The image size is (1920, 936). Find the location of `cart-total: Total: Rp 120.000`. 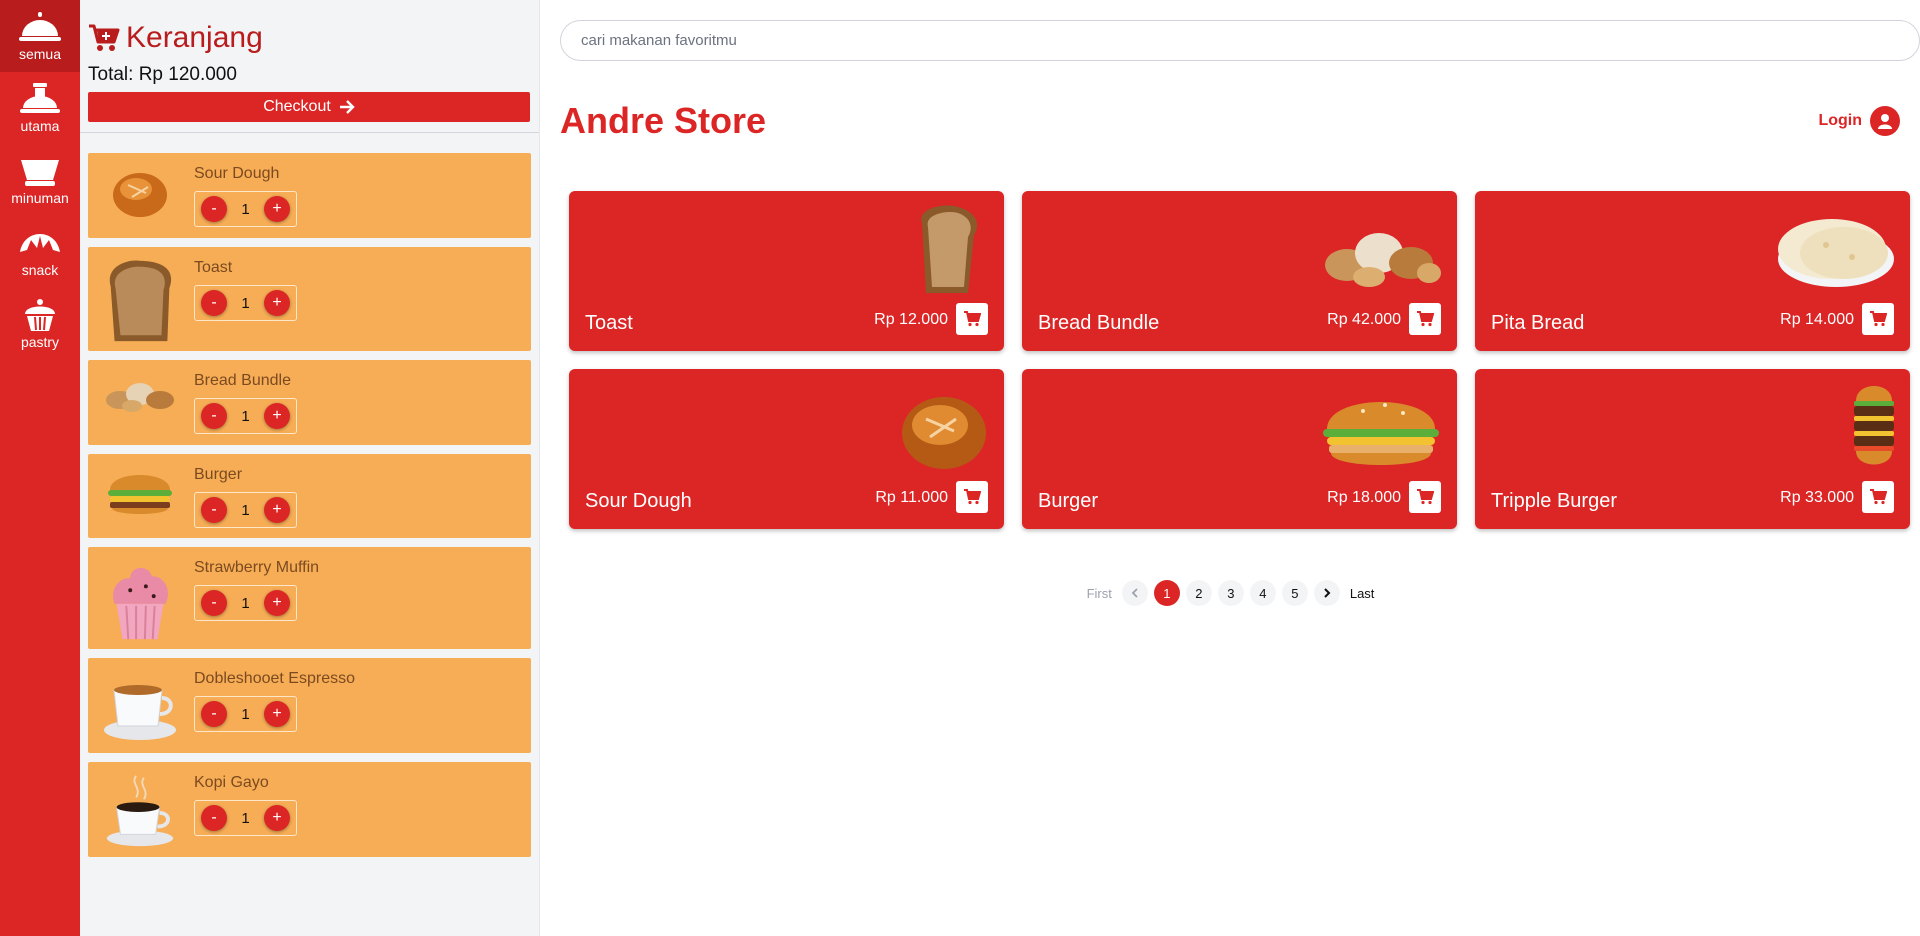

cart-total: Total: Rp 120.000 is located at coordinates (162, 74).